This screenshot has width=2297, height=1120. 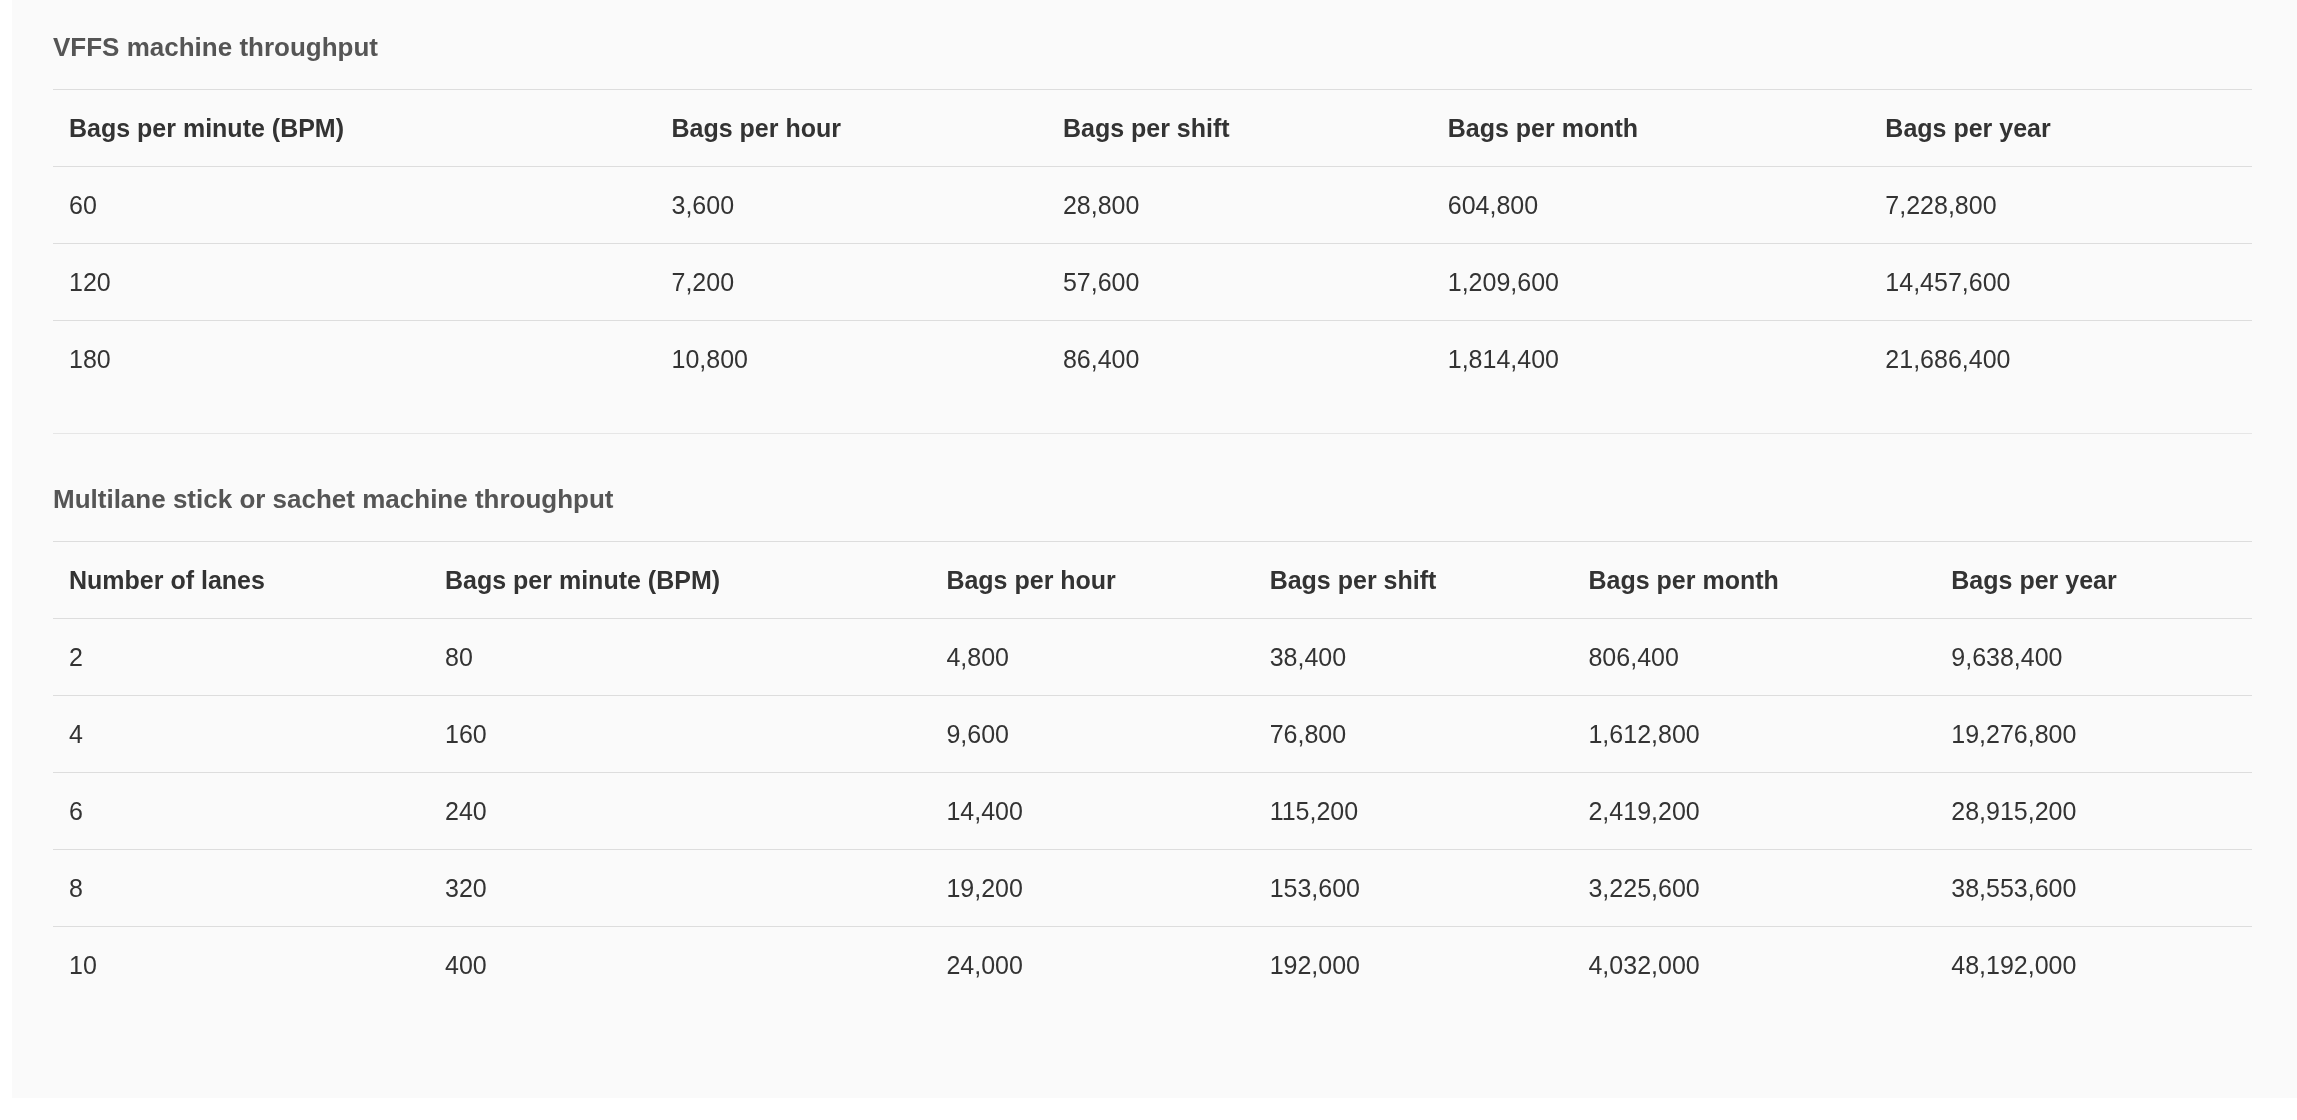 What do you see at coordinates (1314, 810) in the screenshot?
I see `table-cell: 115,200` at bounding box center [1314, 810].